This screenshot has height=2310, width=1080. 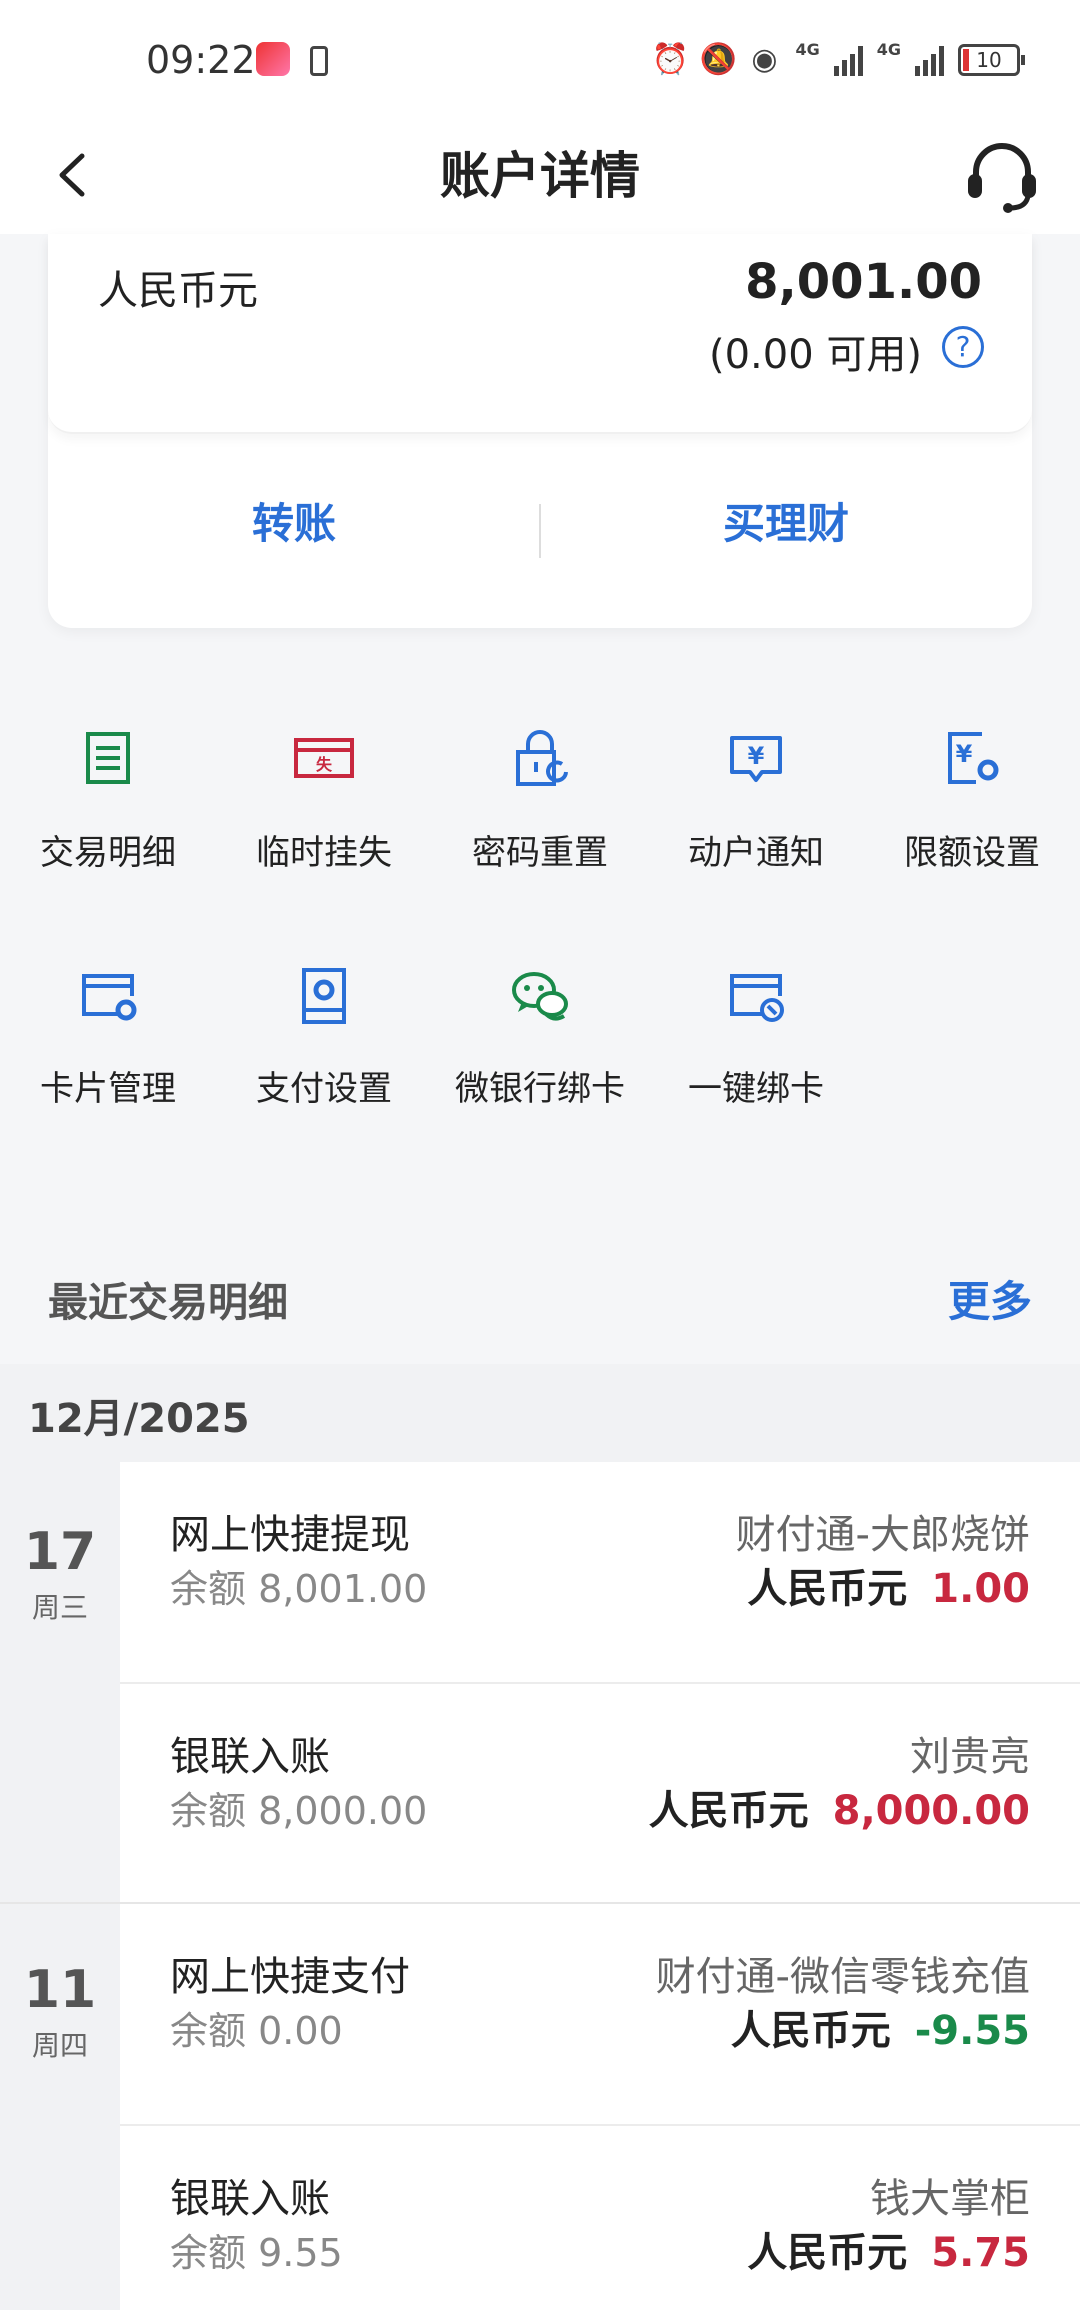 What do you see at coordinates (324, 764) in the screenshot?
I see `loss-glyph: 失` at bounding box center [324, 764].